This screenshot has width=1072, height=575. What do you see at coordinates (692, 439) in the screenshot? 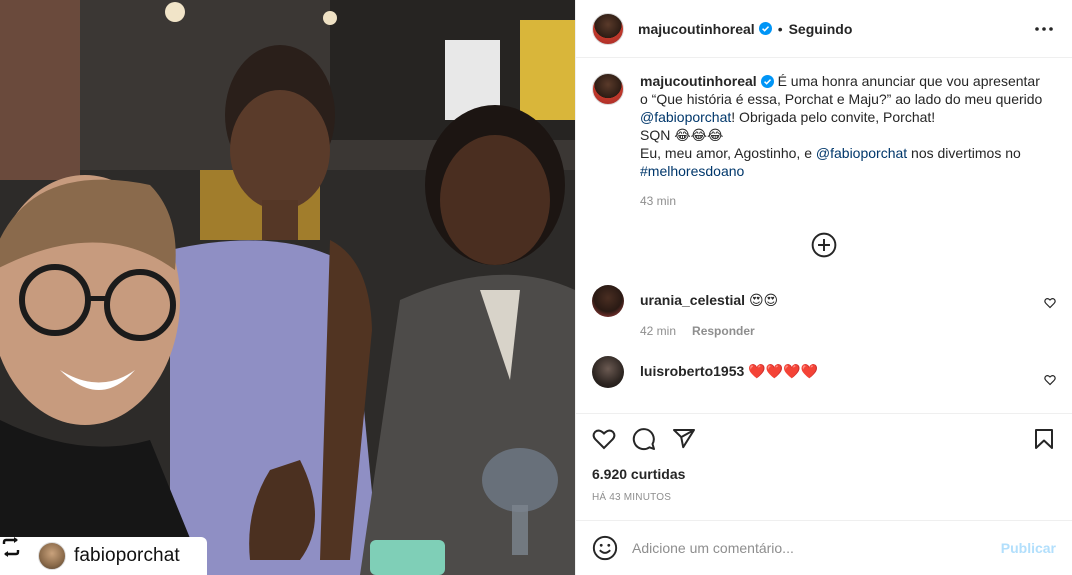
I see `share-icon` at bounding box center [692, 439].